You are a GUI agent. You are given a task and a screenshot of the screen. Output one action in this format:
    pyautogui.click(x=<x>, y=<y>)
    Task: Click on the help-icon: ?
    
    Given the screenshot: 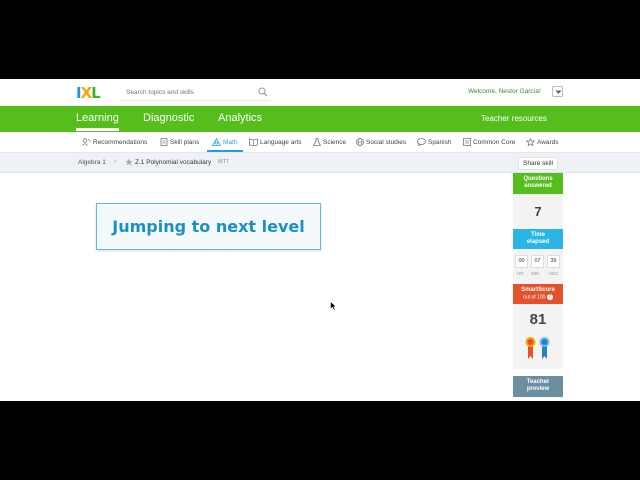 What is the action you would take?
    pyautogui.click(x=549, y=297)
    